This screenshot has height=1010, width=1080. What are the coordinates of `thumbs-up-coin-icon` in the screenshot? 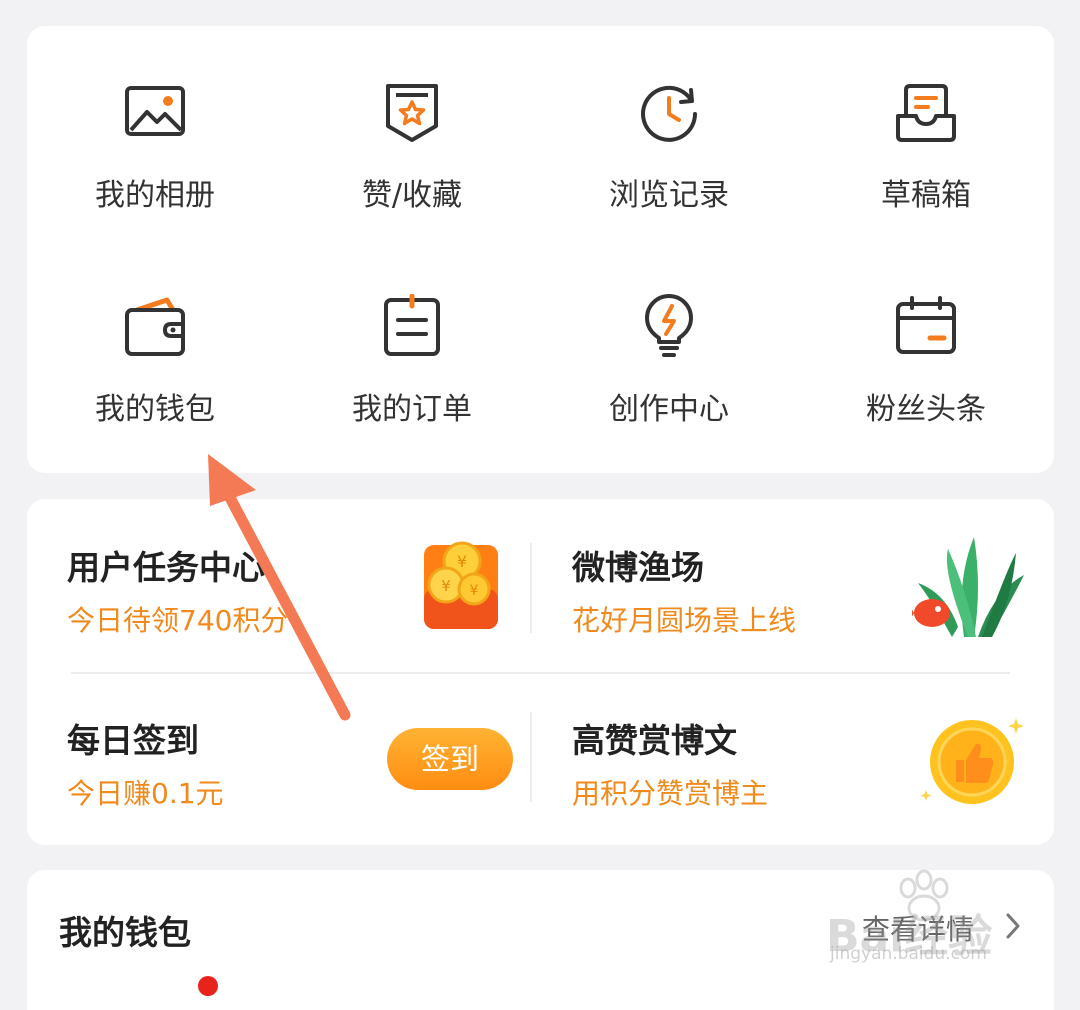 It's located at (972, 761).